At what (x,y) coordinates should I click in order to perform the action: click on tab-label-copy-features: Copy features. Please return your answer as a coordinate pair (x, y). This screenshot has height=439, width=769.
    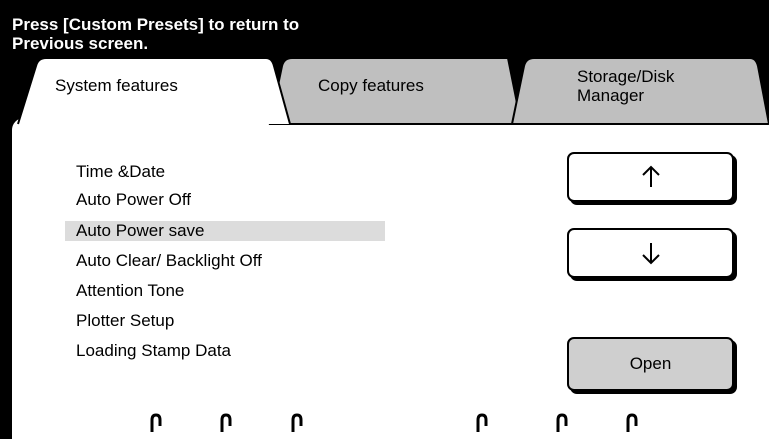
    Looking at the image, I should click on (371, 85).